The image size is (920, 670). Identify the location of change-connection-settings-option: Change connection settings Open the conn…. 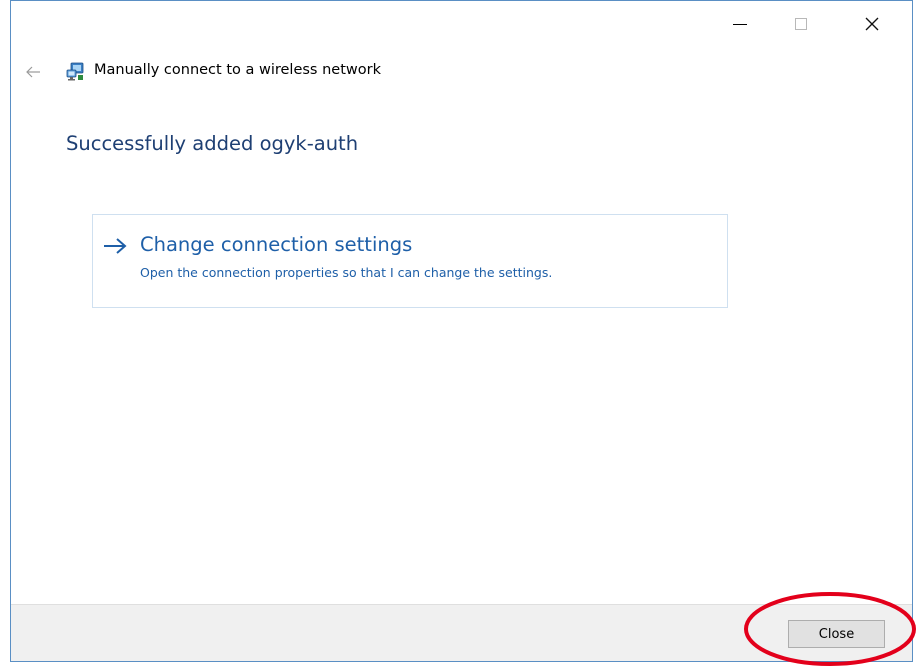
(410, 261).